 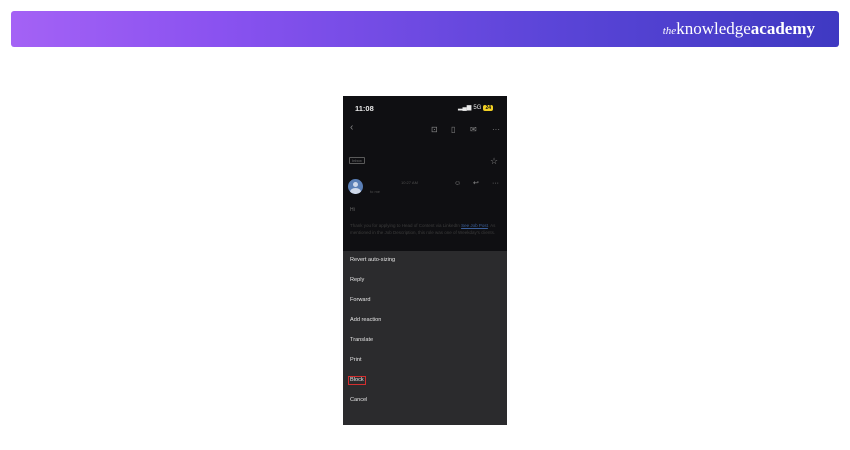 What do you see at coordinates (494, 161) in the screenshot?
I see `star-icon: ☆` at bounding box center [494, 161].